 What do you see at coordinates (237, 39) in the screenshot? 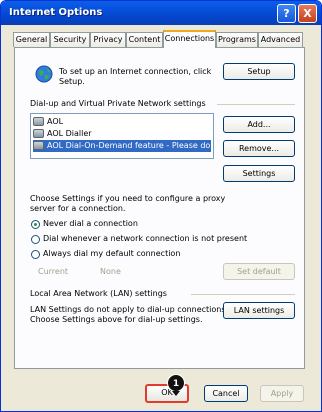
I see `tab-programs: Programs` at bounding box center [237, 39].